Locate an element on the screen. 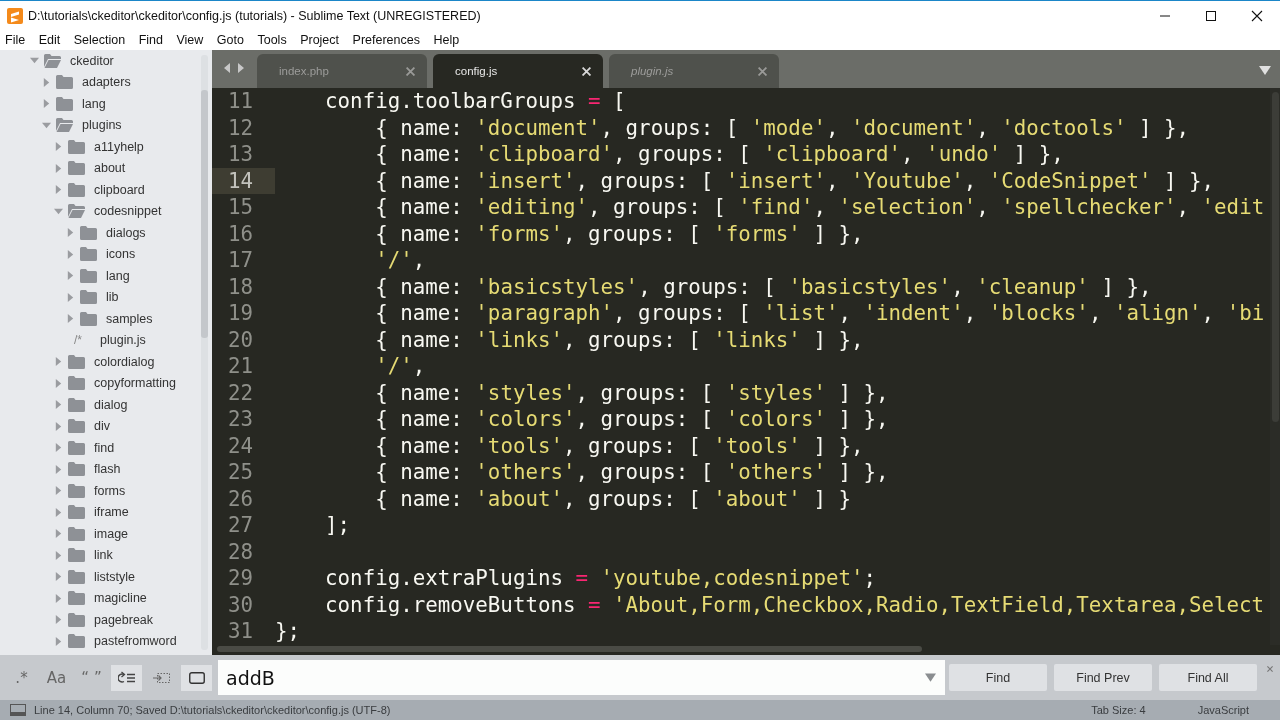 This screenshot has height=720, width=1280. find-button: Find All is located at coordinates (1208, 677).